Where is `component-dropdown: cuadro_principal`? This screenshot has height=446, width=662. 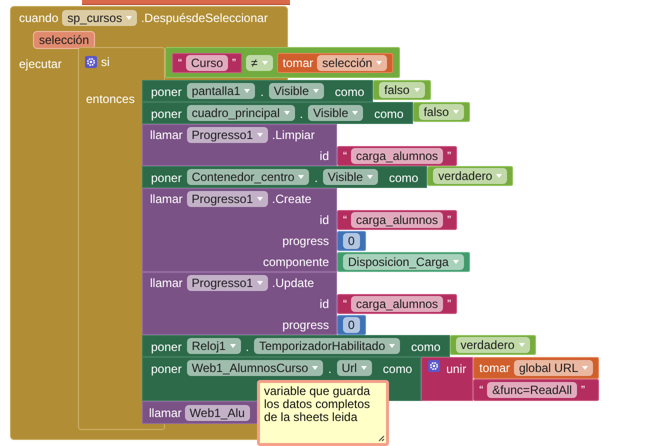 component-dropdown: cuadro_principal is located at coordinates (240, 113).